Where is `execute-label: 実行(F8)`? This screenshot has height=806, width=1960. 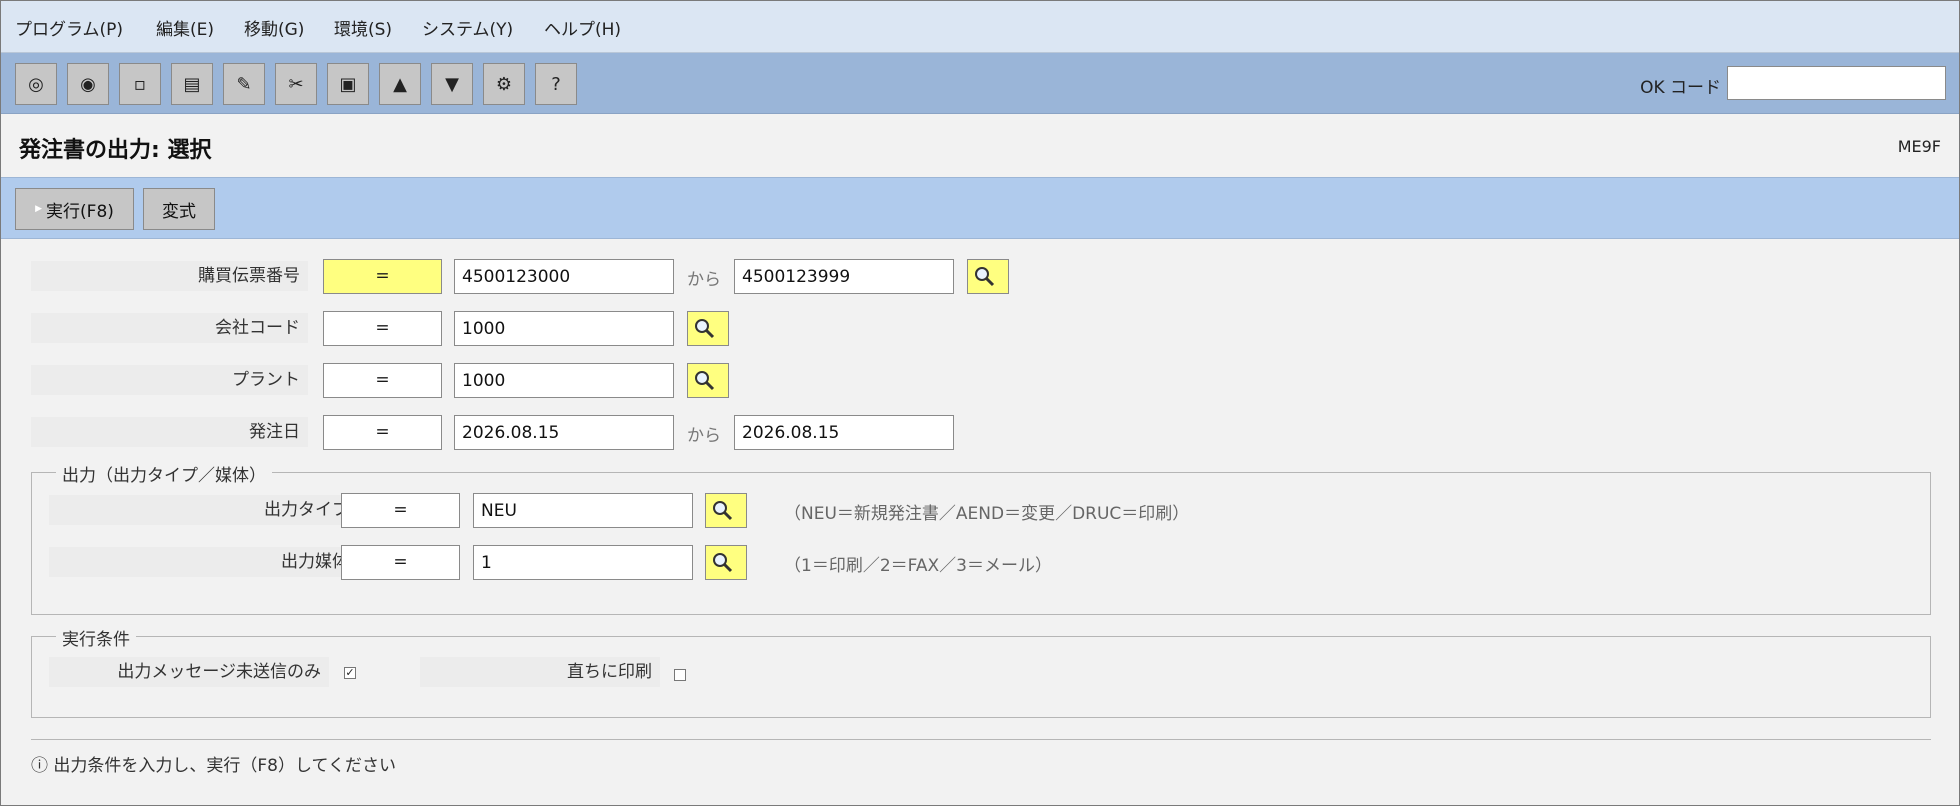 execute-label: 実行(F8) is located at coordinates (80, 211).